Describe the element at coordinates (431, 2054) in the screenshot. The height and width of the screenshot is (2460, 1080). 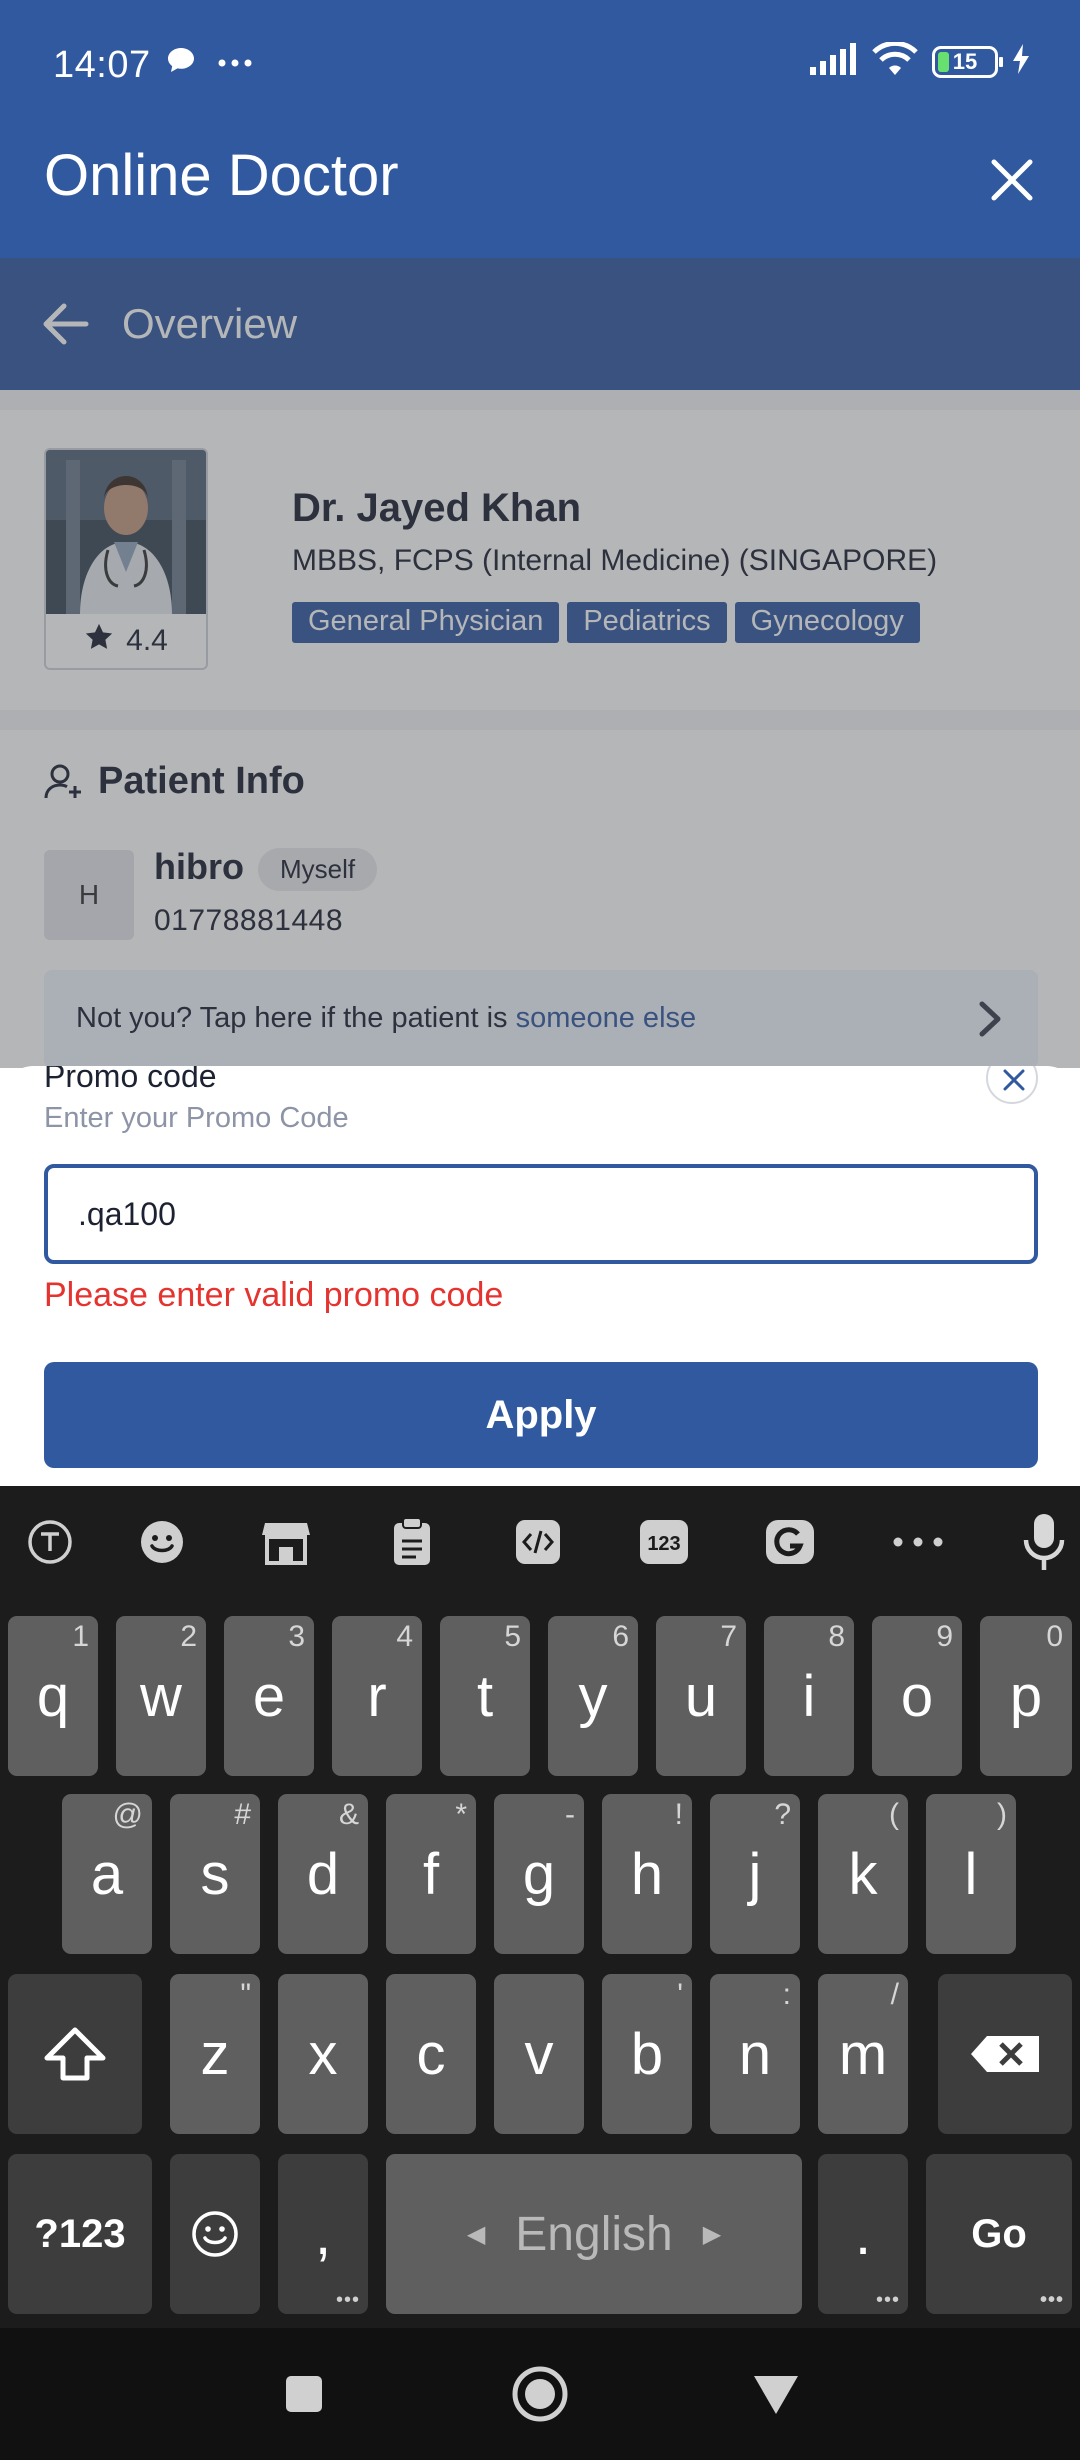
I see `key-c: c` at that location.